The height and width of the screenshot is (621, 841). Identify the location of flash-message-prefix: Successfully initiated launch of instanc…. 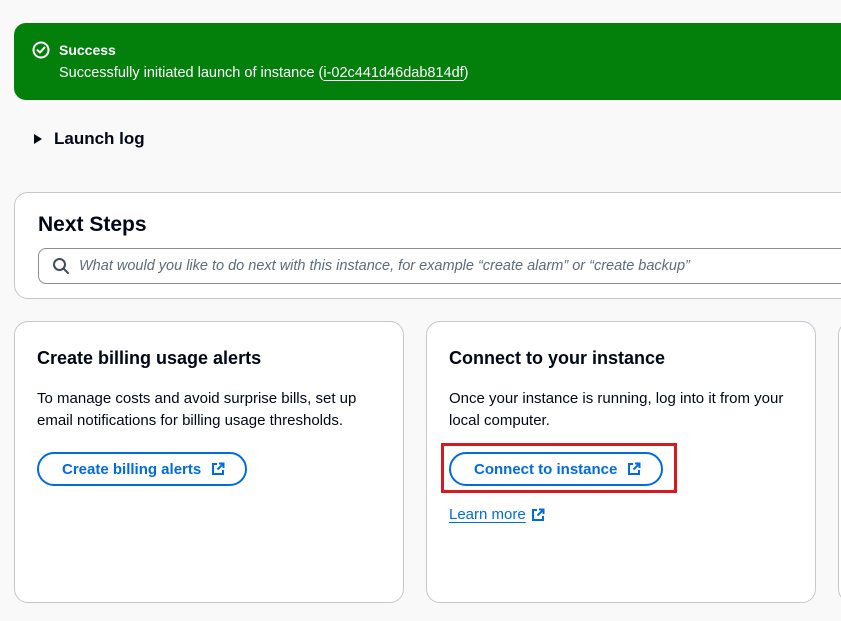
(191, 73).